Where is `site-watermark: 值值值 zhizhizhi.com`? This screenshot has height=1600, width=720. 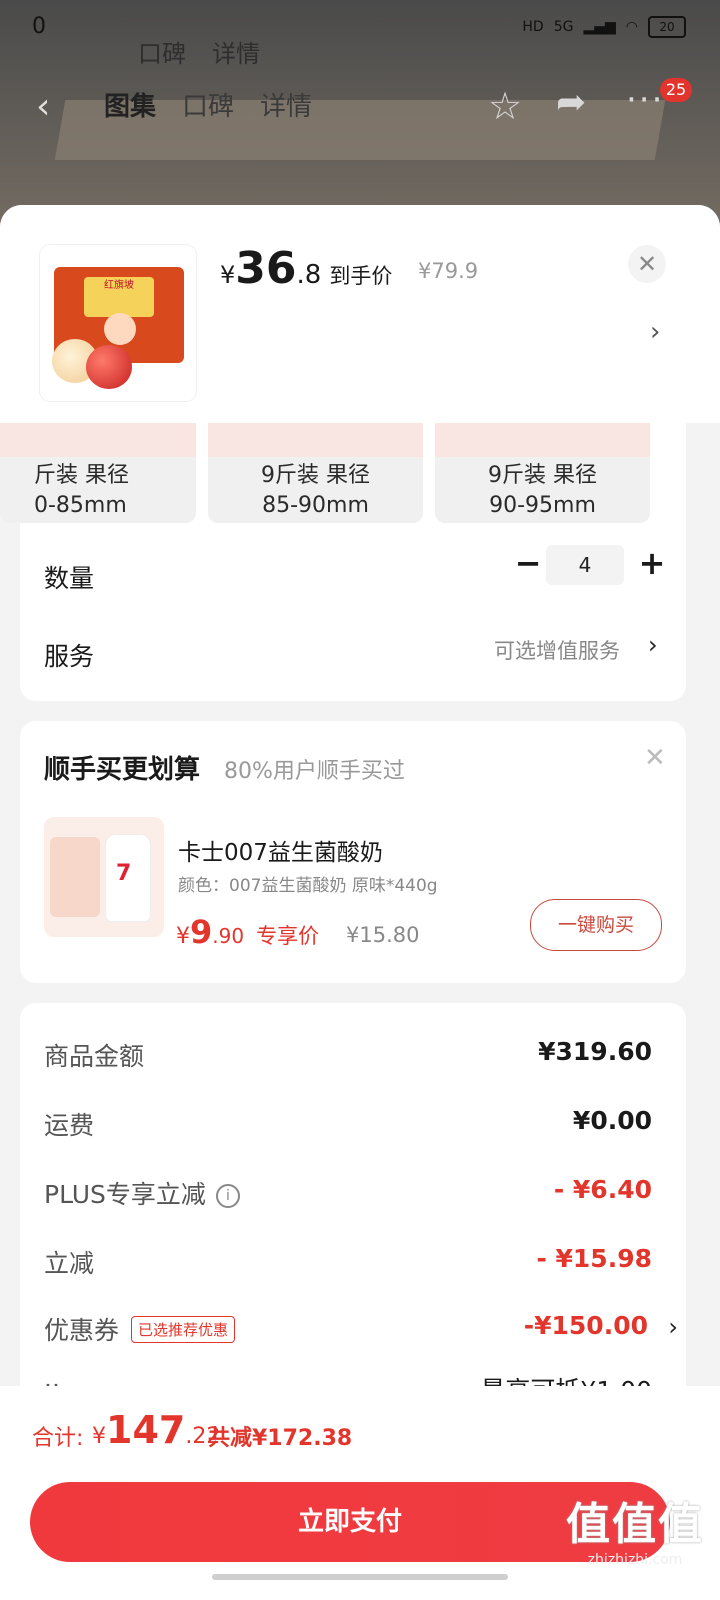
site-watermark: 值值值 zhizhizhi.com is located at coordinates (635, 1538).